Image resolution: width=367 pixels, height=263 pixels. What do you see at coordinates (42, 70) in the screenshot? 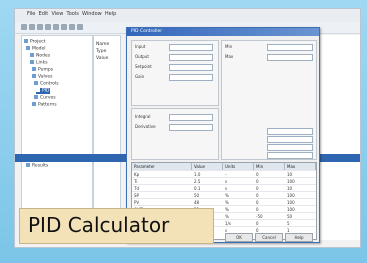
I see `tree-item: Pumps` at bounding box center [42, 70].